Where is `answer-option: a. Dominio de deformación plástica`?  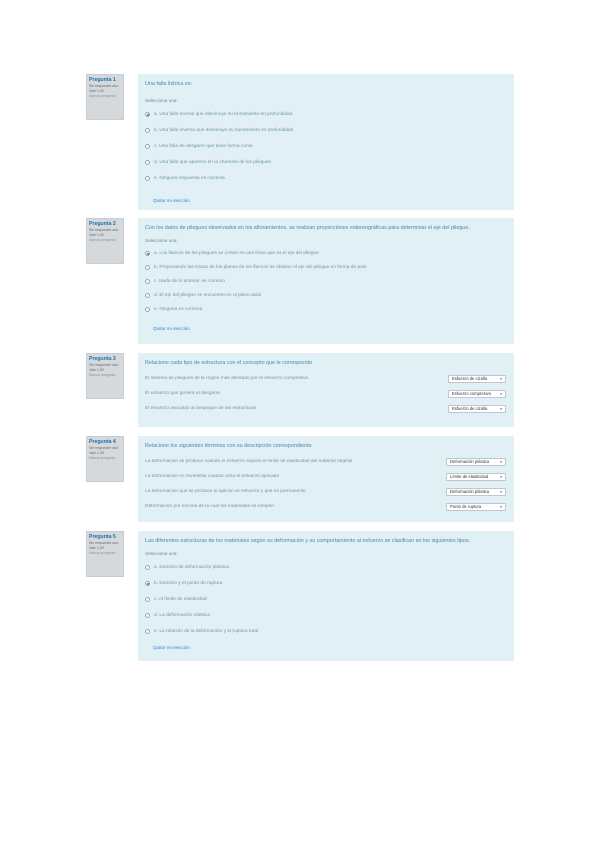
answer-option: a. Dominio de deformación plástica is located at coordinates (325, 567).